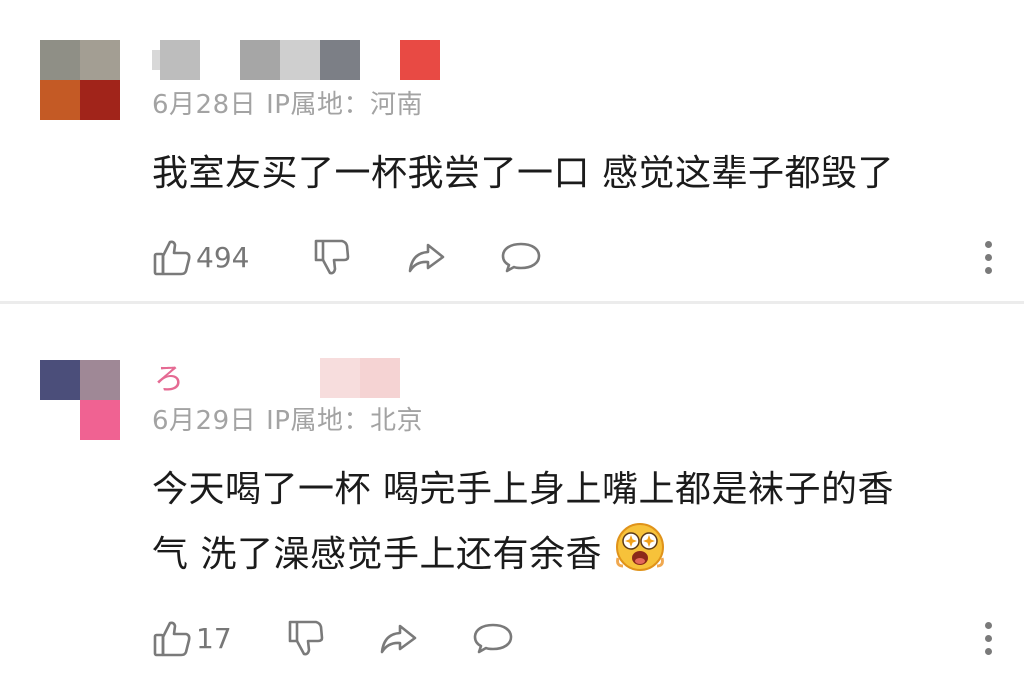 The image size is (1024, 678). What do you see at coordinates (377, 554) in the screenshot?
I see `comment-text-line: 气 洗了澡感觉手上还有余香` at bounding box center [377, 554].